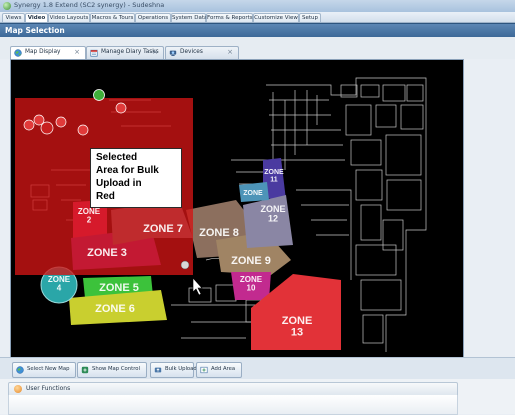 Image resolution: width=515 pixels, height=415 pixels. Describe the element at coordinates (310, 17) in the screenshot. I see `menu-tab-setup: Setup` at that location.